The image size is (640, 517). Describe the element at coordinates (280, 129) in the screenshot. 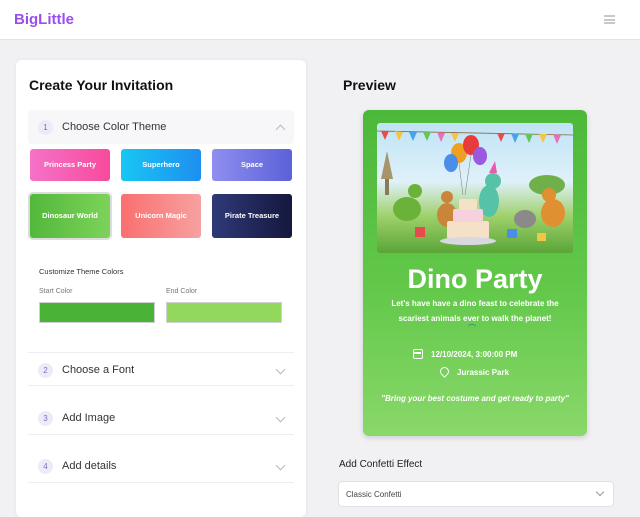

I see `chevron-up-icon` at that location.